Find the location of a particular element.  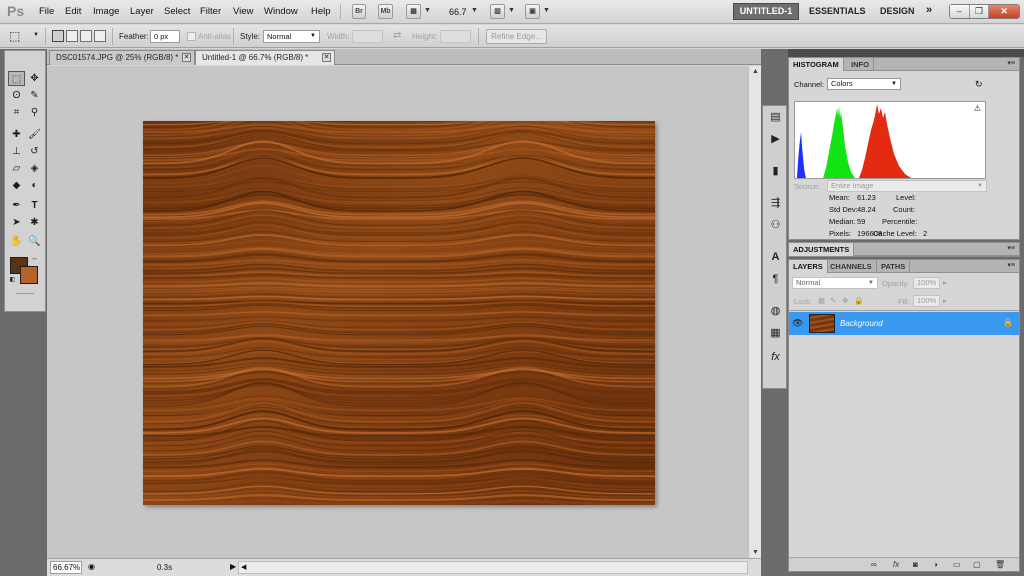

lock-pixels-icon: ✎ is located at coordinates (833, 300).